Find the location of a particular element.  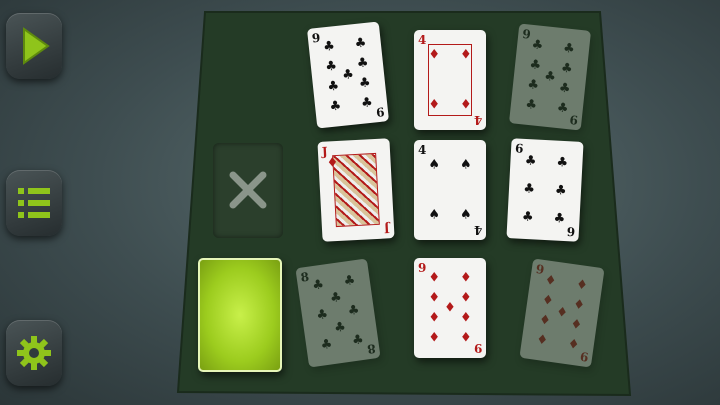

playing-card: 4 4 ♦ ♦ ♦ ♦ is located at coordinates (450, 80).